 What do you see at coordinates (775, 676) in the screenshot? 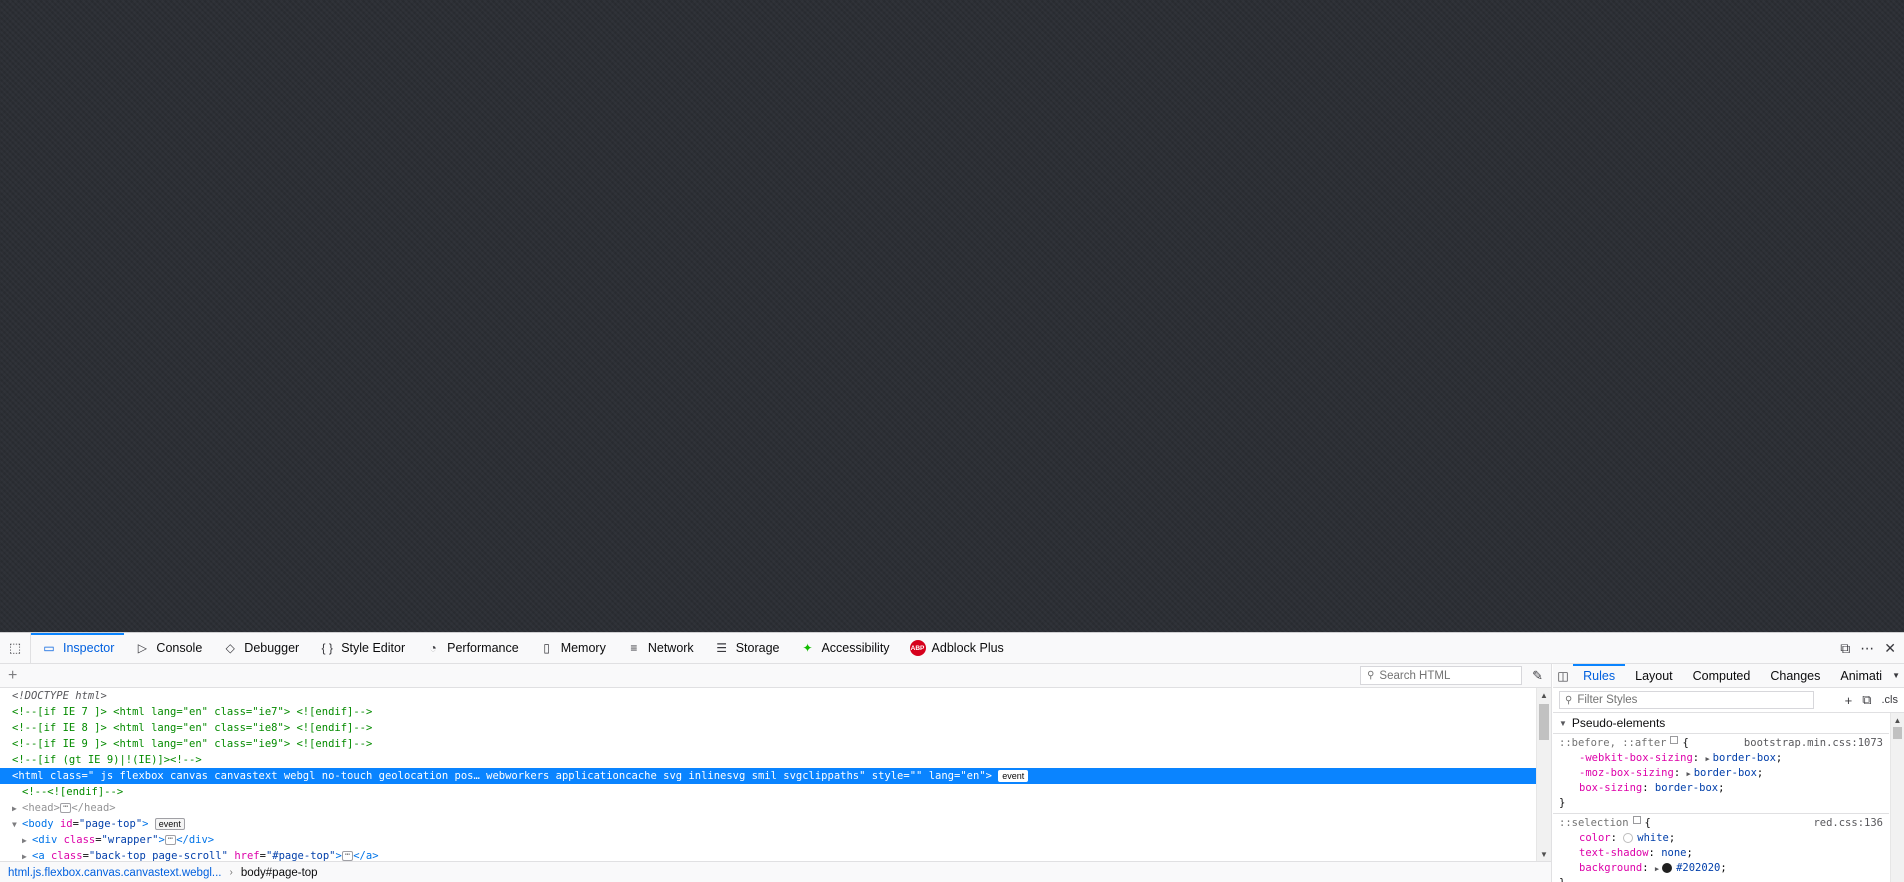
I see `markup-toolbar: + ⚲ Search HTML ✎` at bounding box center [775, 676].